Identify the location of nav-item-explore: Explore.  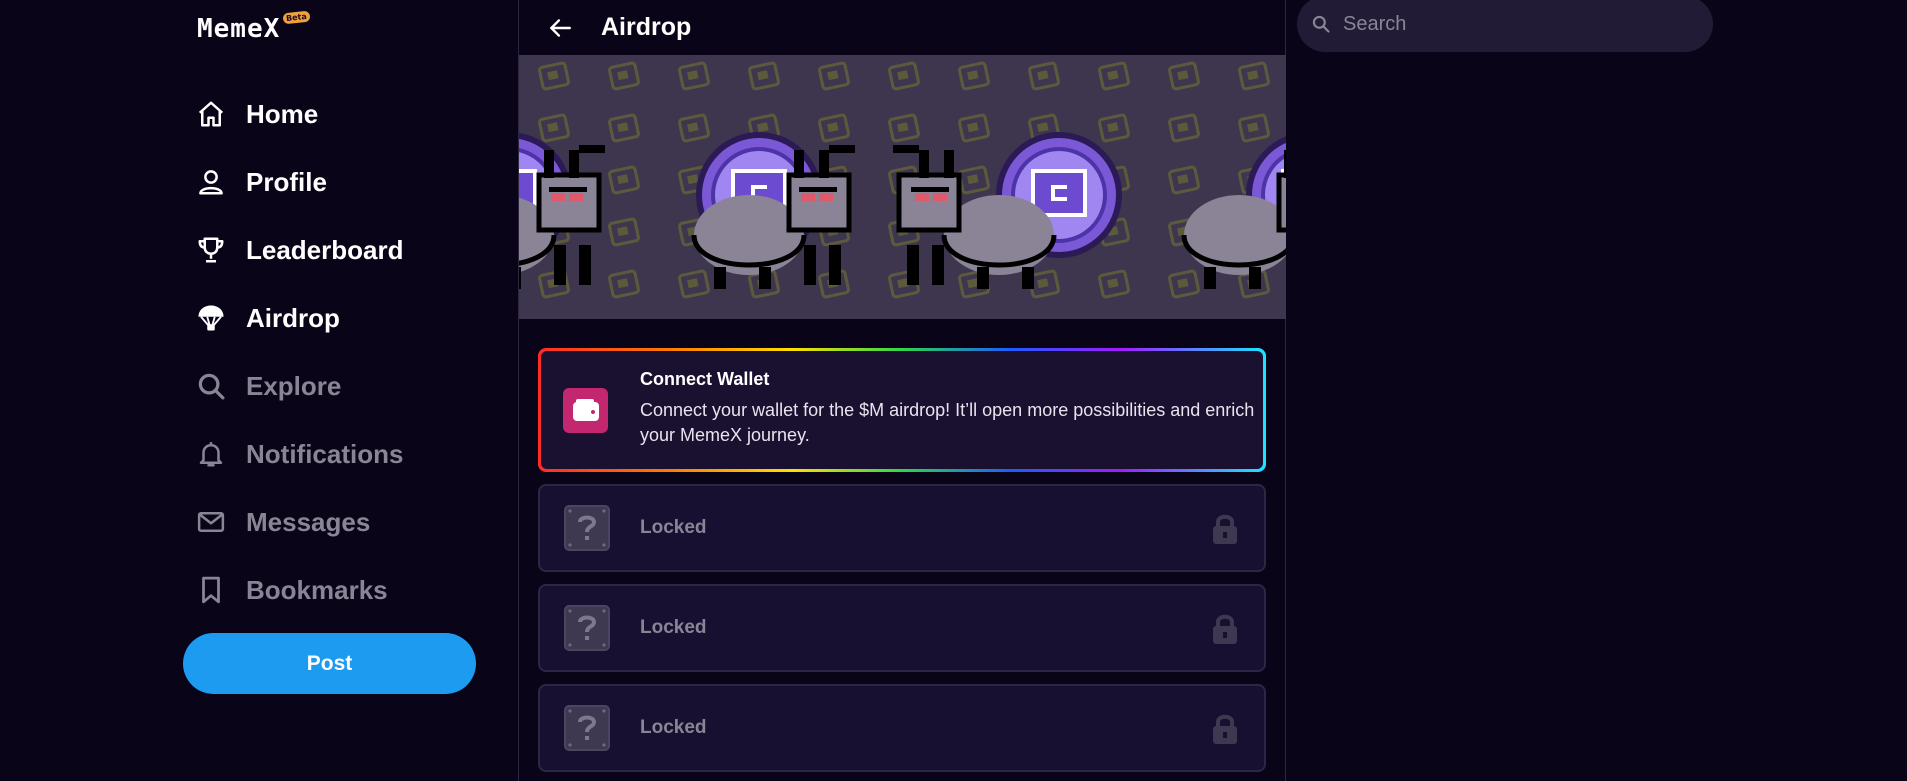
(336, 386).